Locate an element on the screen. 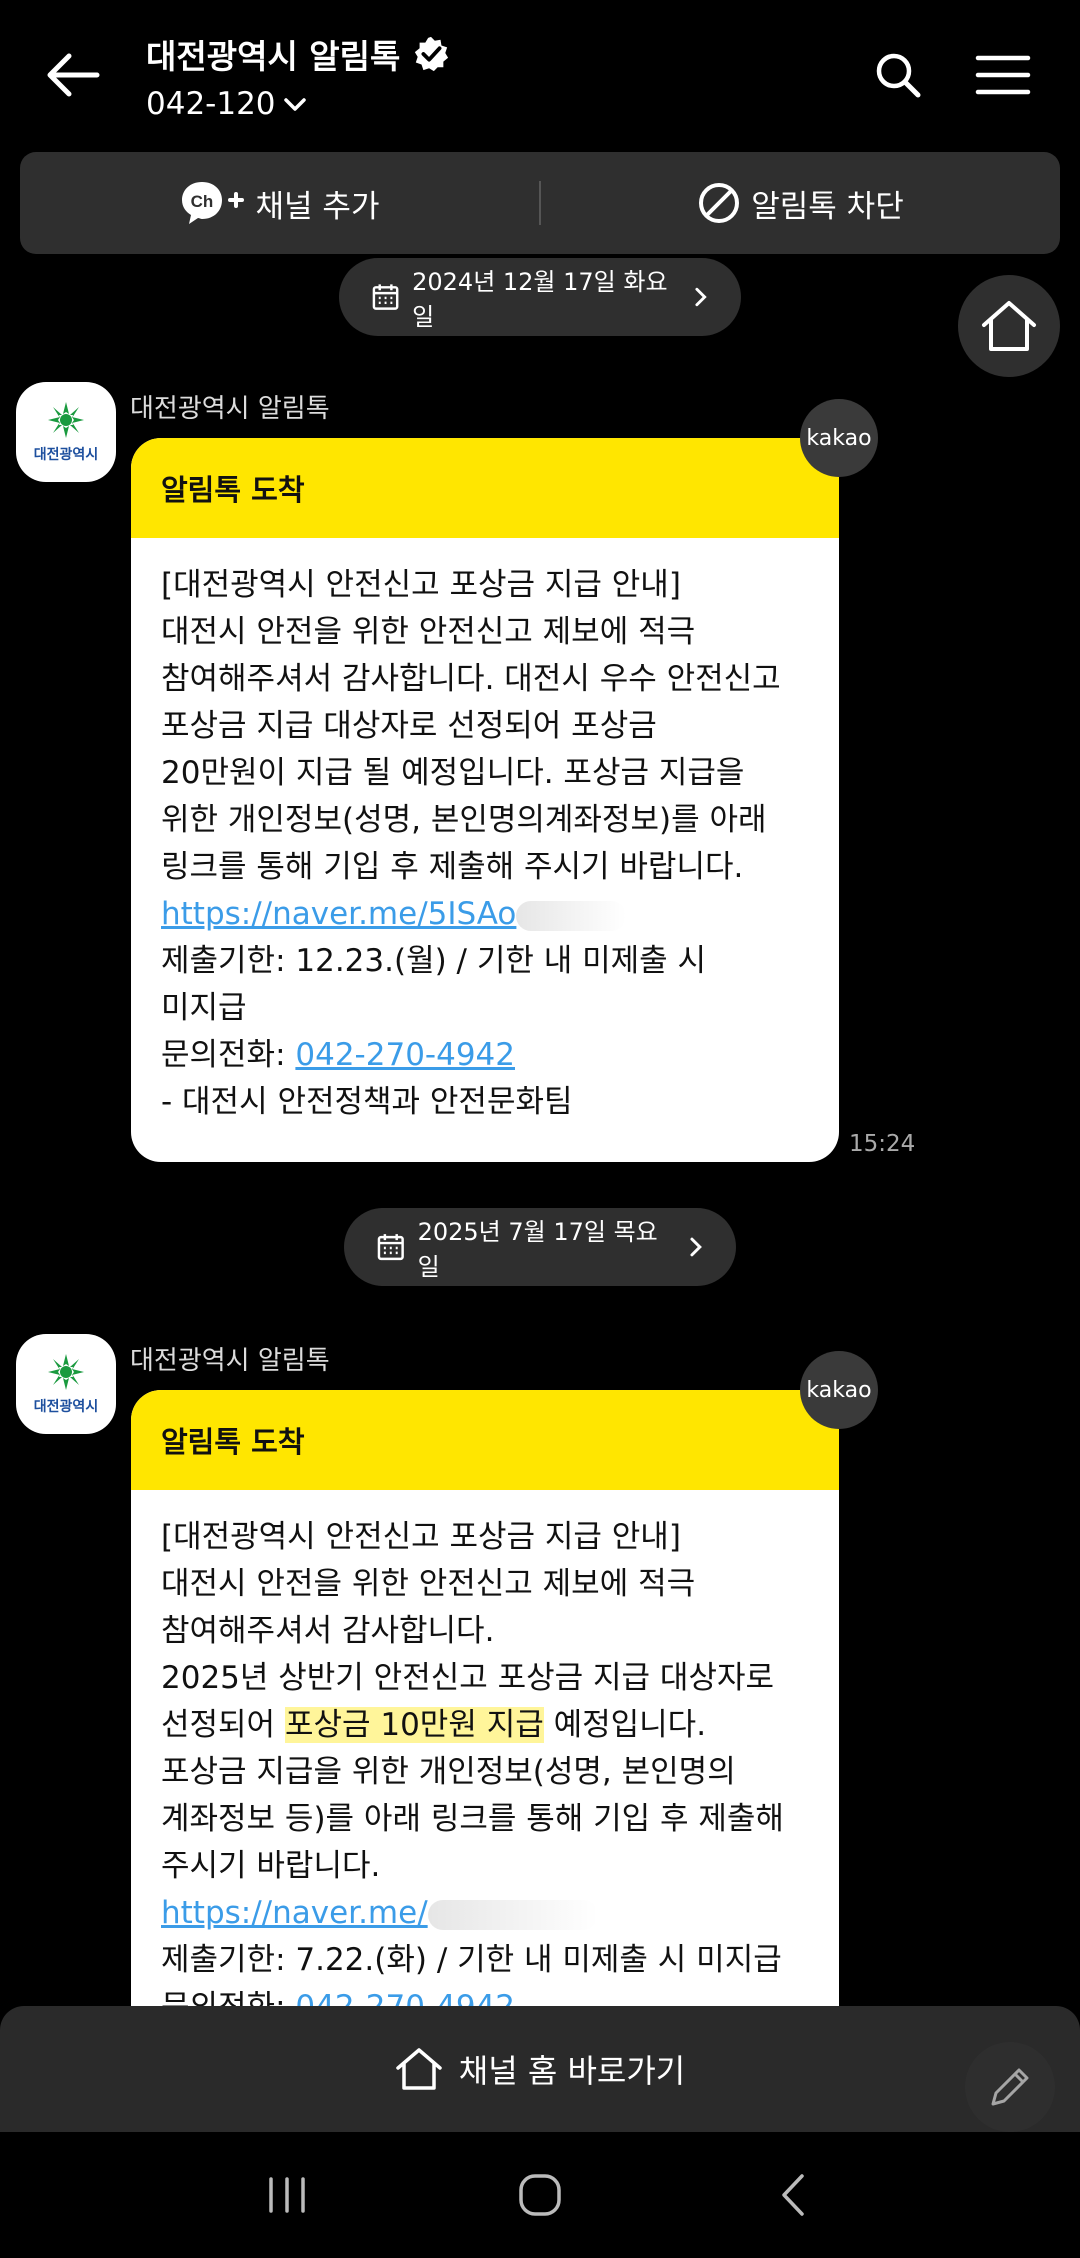 The width and height of the screenshot is (1080, 2258). channel-title: 대전광역시 알림톡 is located at coordinates (273, 56).